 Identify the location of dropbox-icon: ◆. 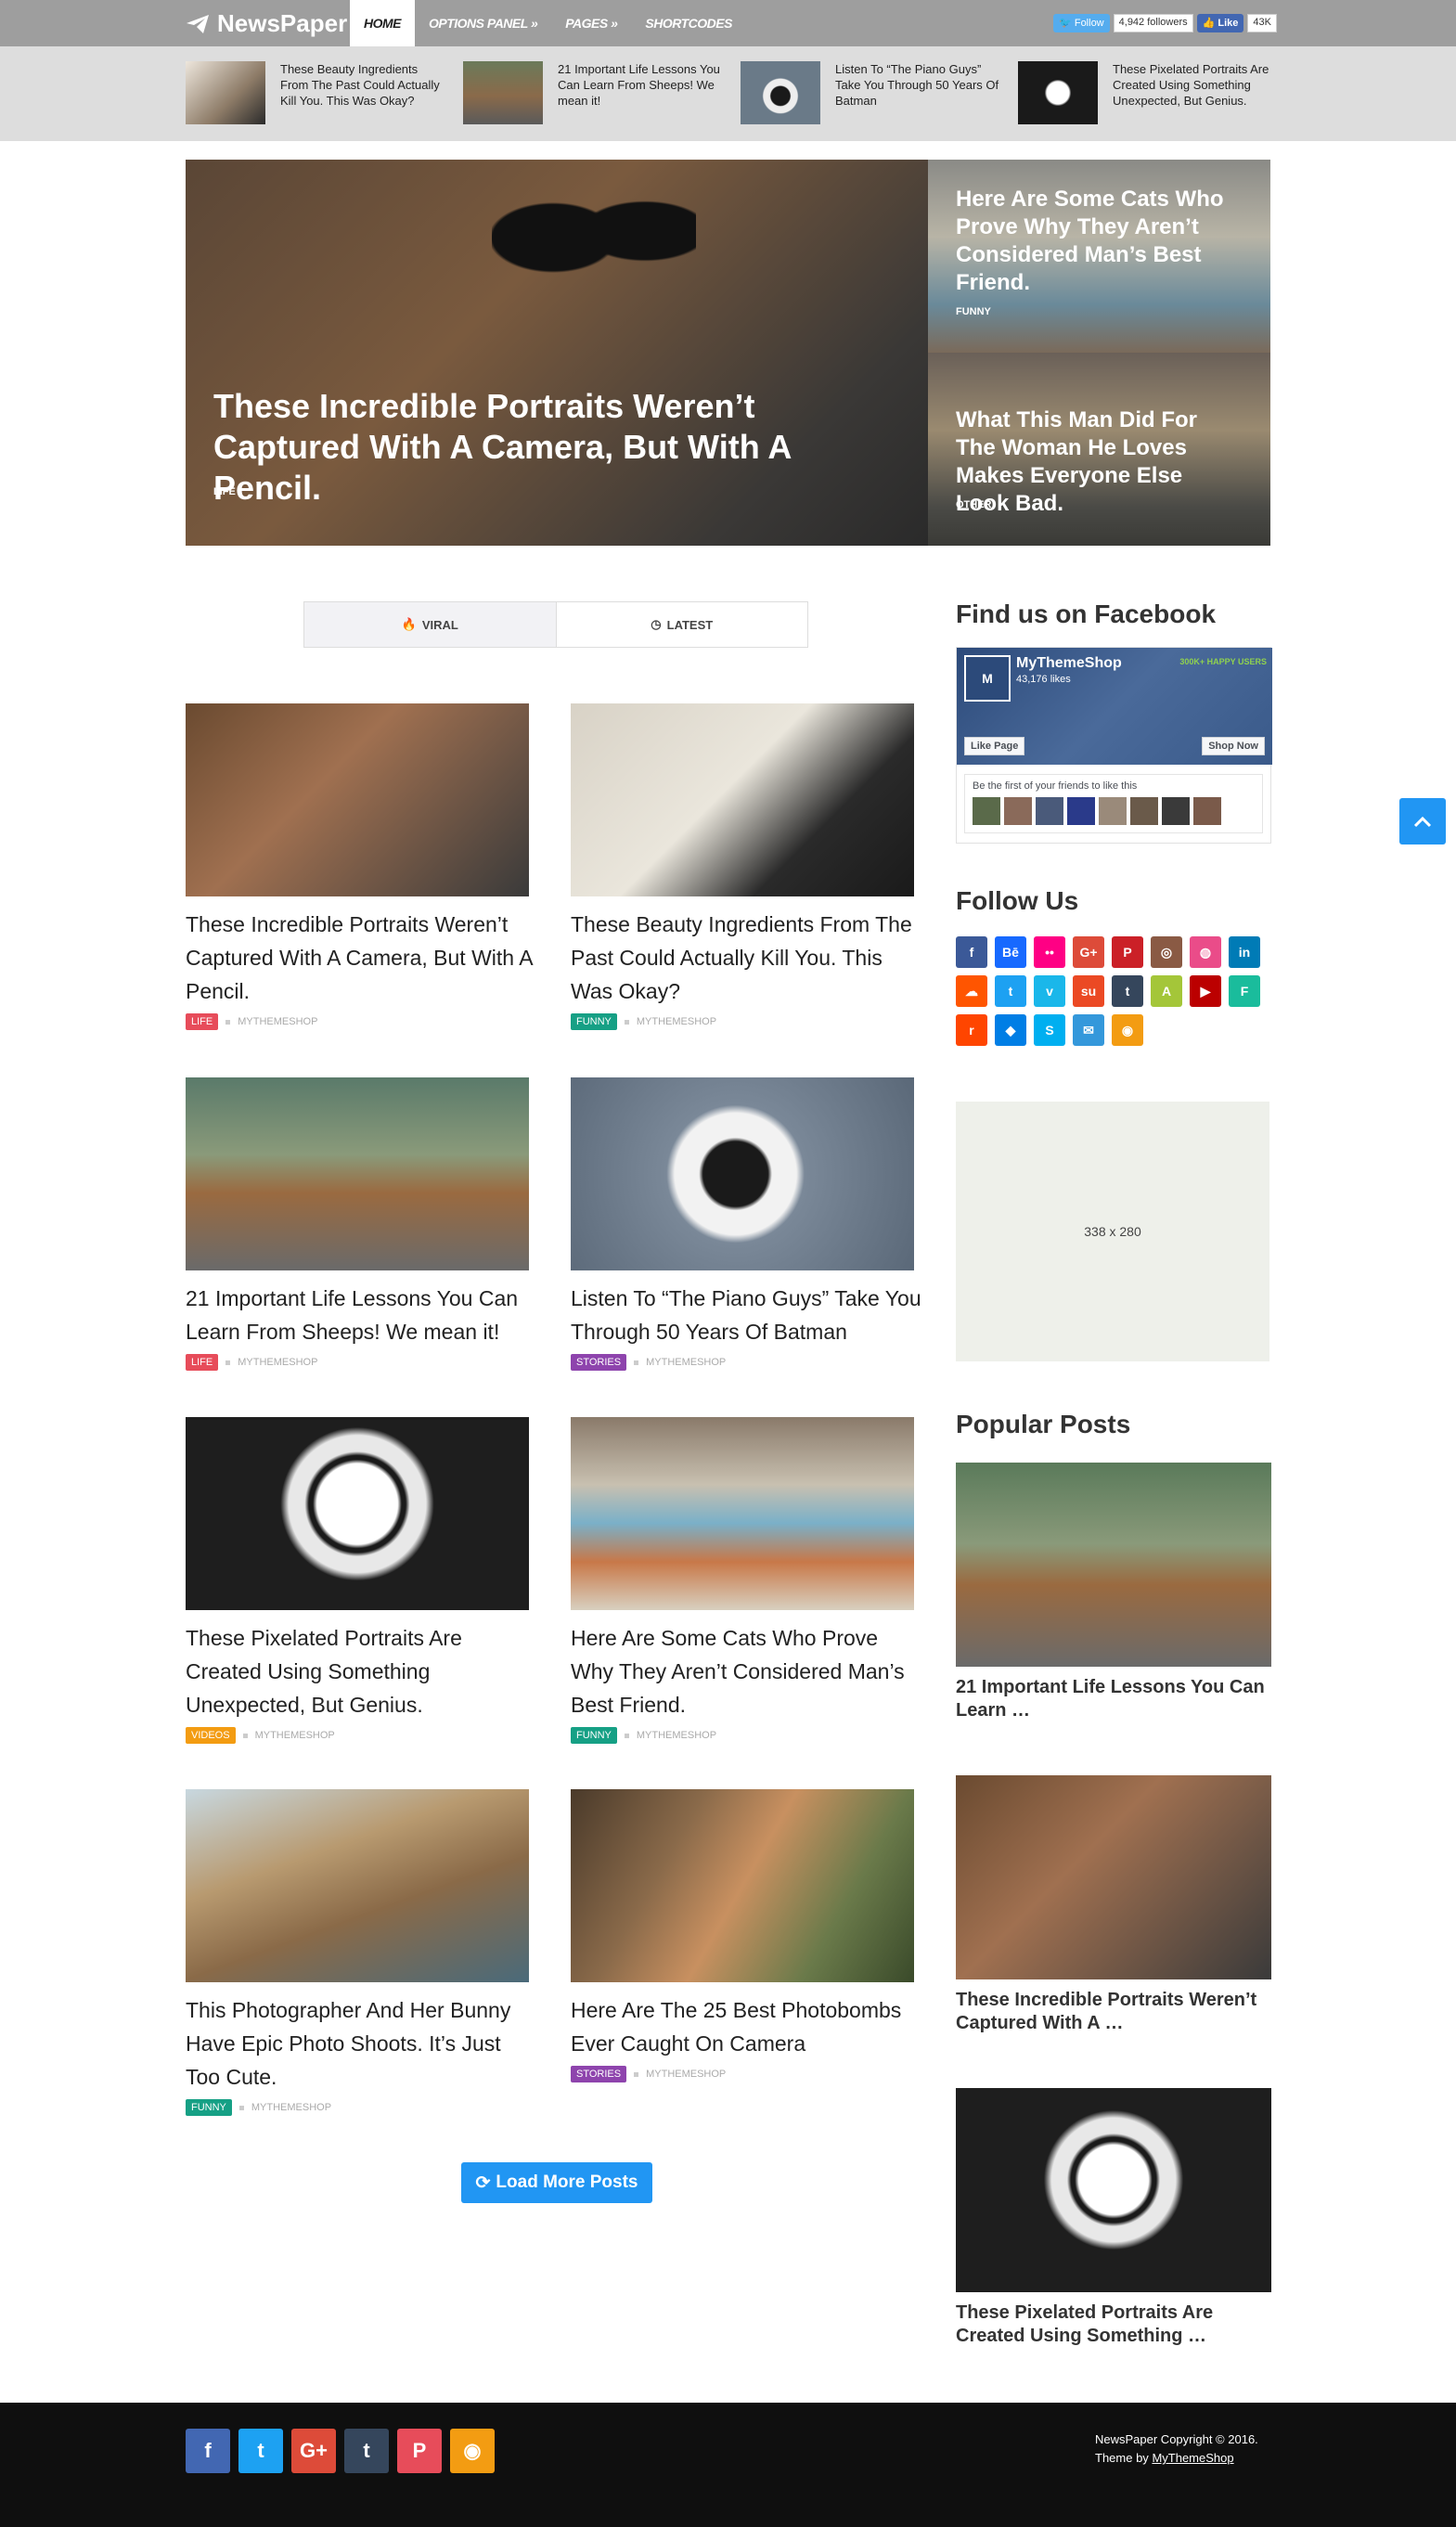
(1010, 1030).